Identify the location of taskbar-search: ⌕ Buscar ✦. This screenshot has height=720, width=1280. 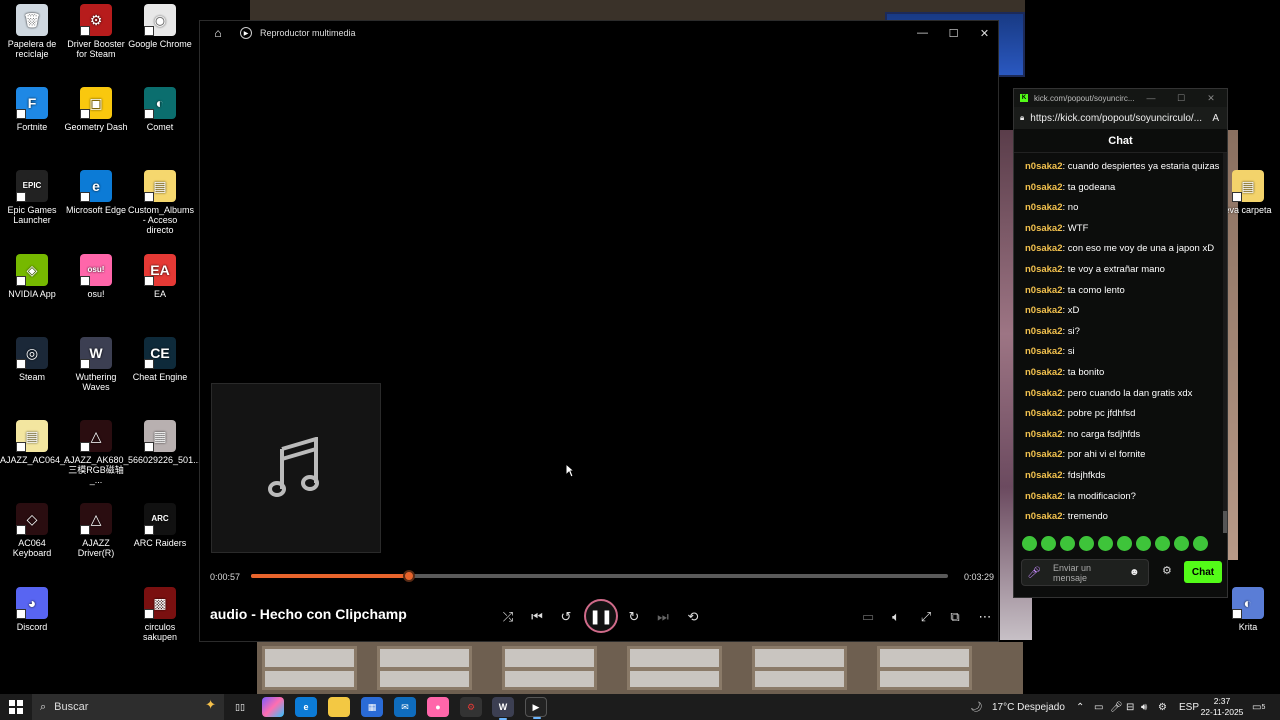
(128, 707).